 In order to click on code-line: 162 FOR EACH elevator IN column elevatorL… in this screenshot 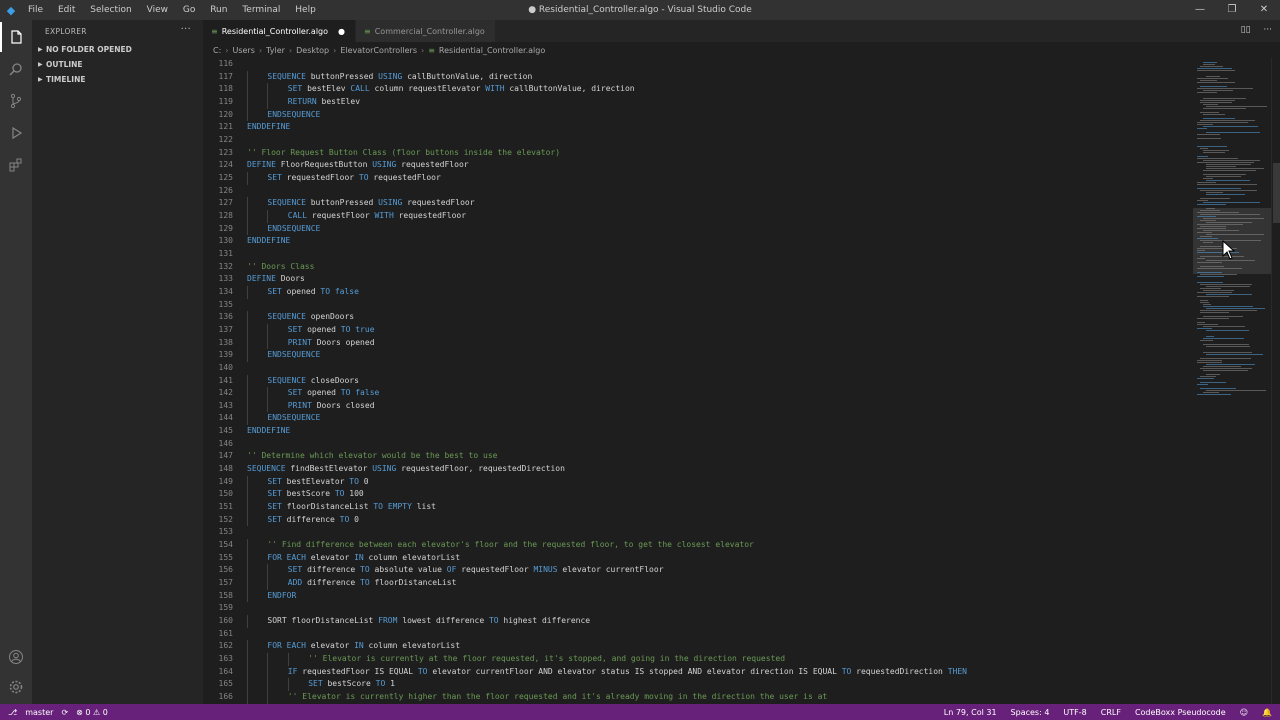, I will do `click(698, 647)`.